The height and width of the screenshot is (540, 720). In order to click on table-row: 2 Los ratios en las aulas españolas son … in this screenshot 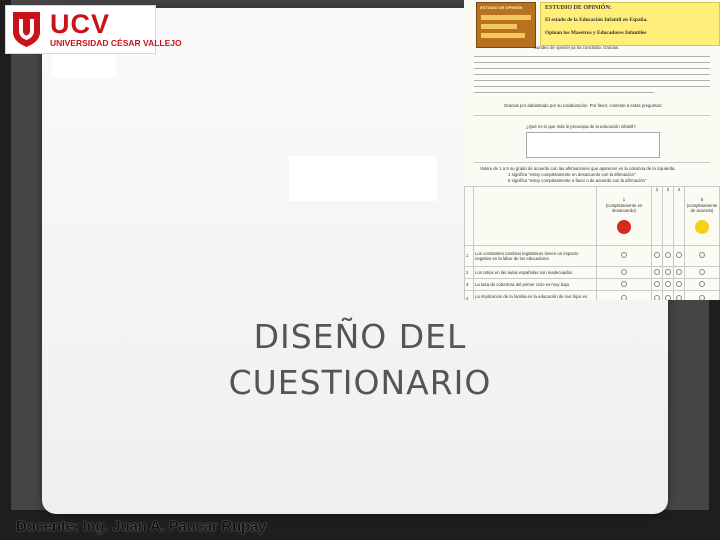, I will do `click(592, 272)`.